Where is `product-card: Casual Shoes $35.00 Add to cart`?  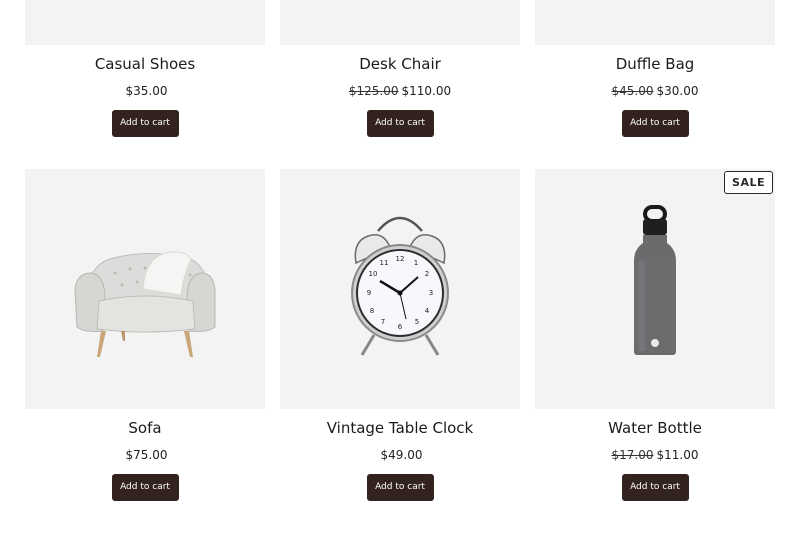 product-card: Casual Shoes $35.00 Add to cart is located at coordinates (145, 84).